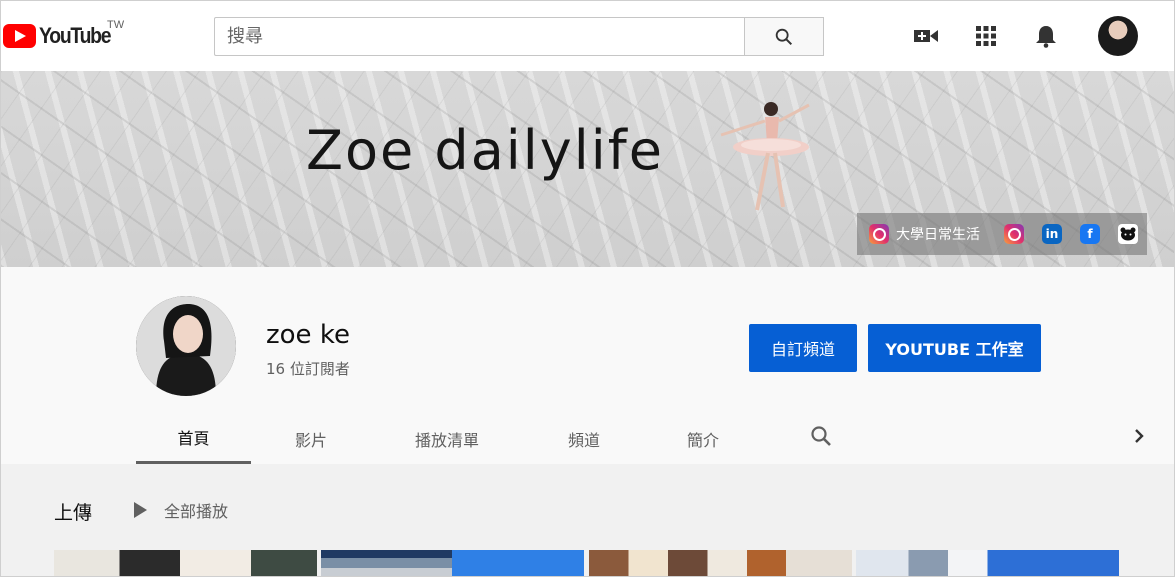 The image size is (1175, 577). What do you see at coordinates (311, 438) in the screenshot?
I see `tab-videos: 影片` at bounding box center [311, 438].